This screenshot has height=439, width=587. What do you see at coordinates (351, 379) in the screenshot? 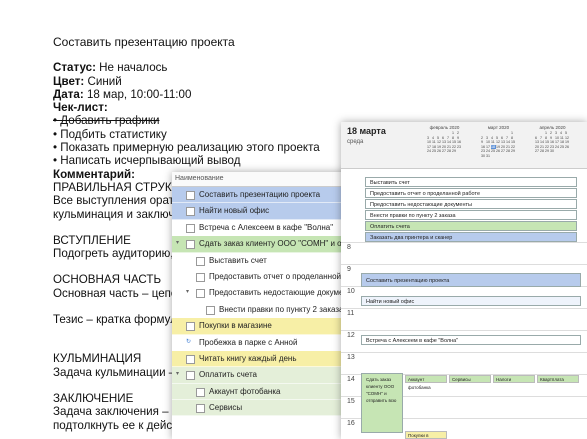
I see `hour-label: 14` at bounding box center [351, 379].